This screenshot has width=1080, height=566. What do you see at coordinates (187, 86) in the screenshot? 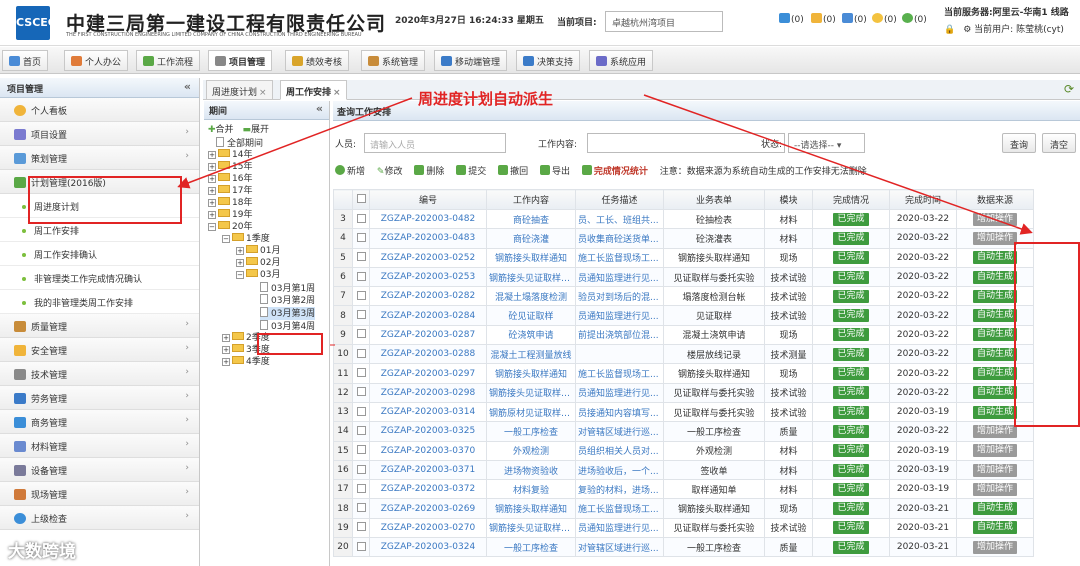
I see `collapse-icon: «` at bounding box center [187, 86].